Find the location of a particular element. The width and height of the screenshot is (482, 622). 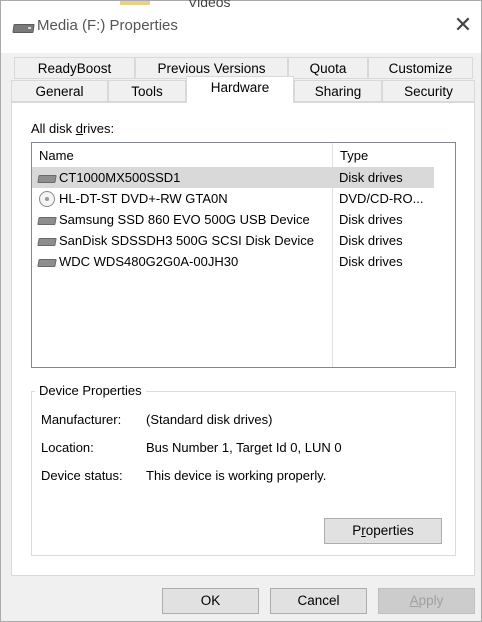

all-disk-drives-label: All disk drives: is located at coordinates (73, 128).